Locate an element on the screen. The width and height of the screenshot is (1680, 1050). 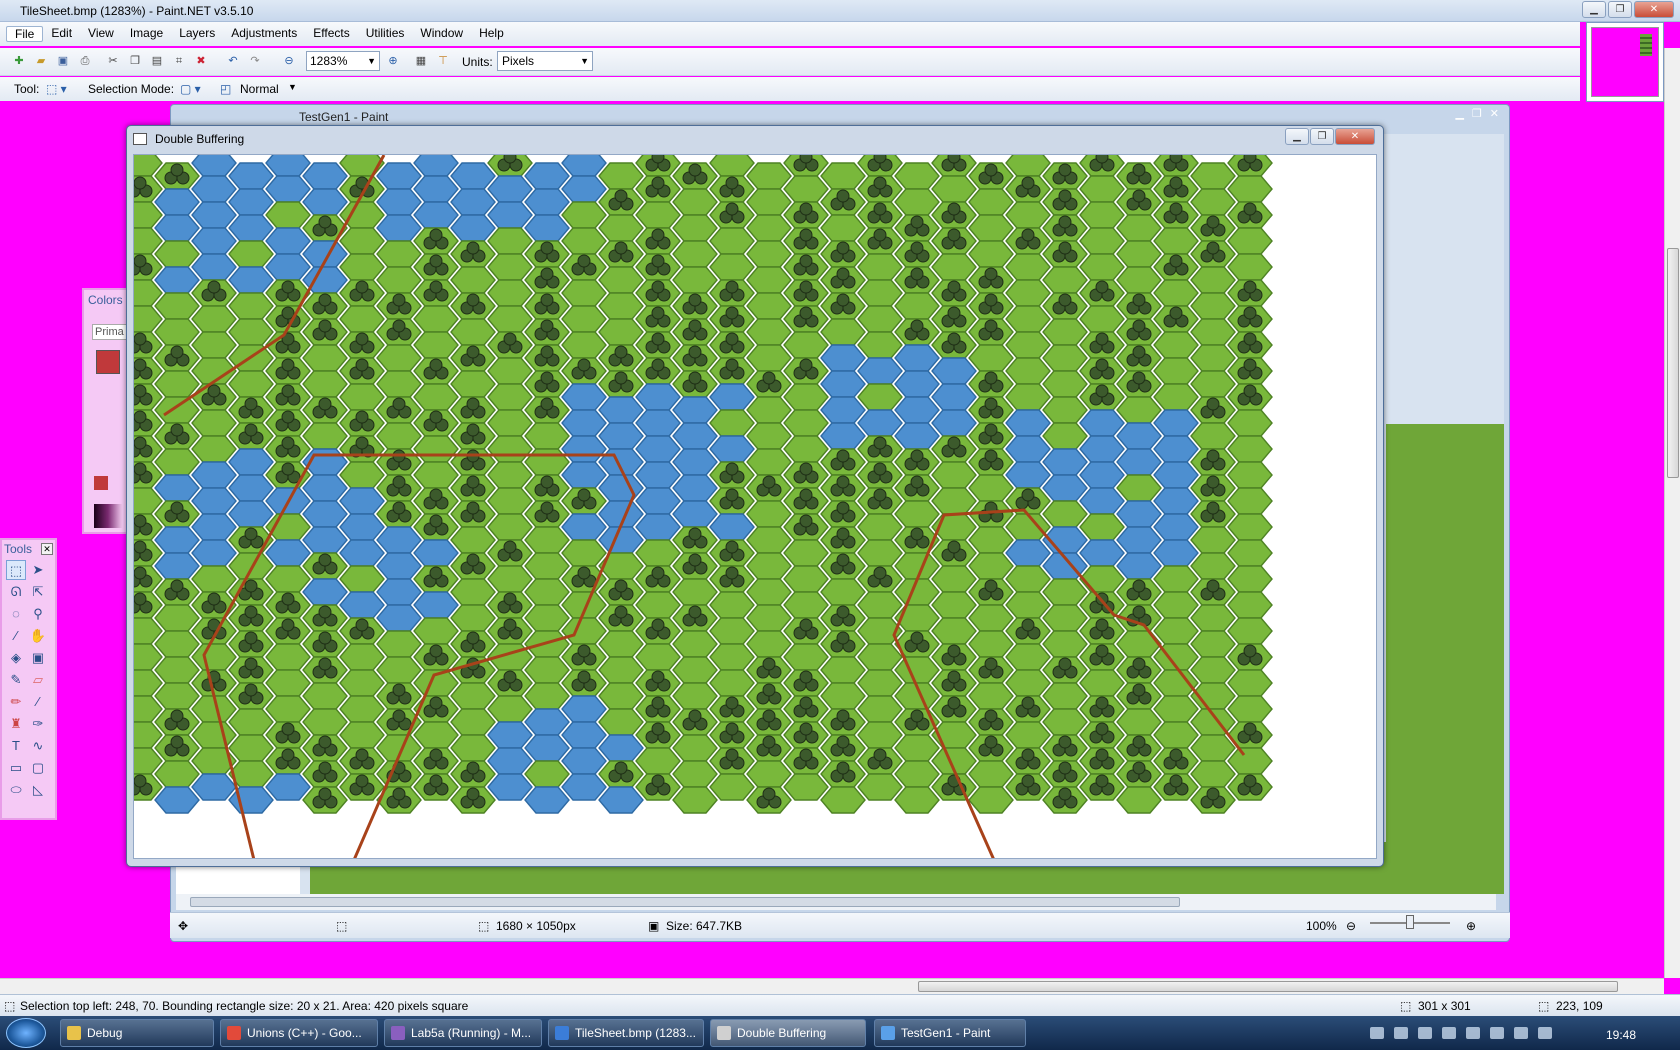
taskbar-item: TestGen1 - Paint is located at coordinates (950, 1033).